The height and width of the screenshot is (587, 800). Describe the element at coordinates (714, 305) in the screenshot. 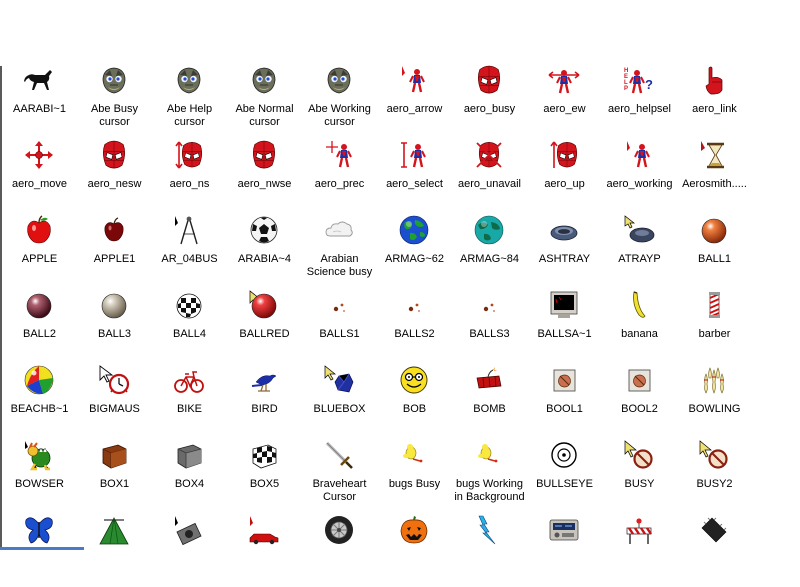

I see `barber-pole-icon` at that location.